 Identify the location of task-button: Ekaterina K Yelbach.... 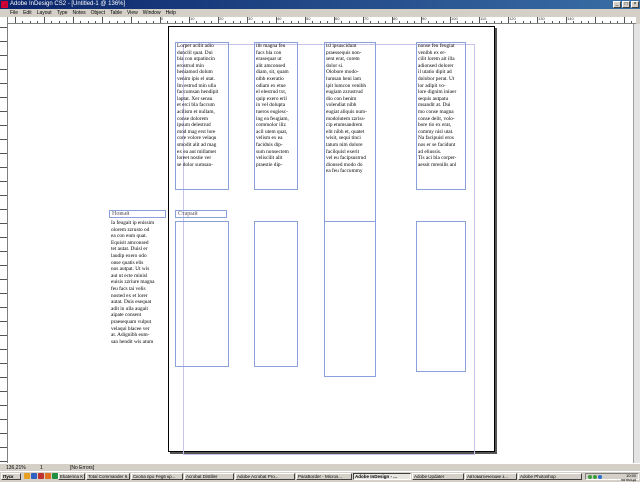
(71, 476).